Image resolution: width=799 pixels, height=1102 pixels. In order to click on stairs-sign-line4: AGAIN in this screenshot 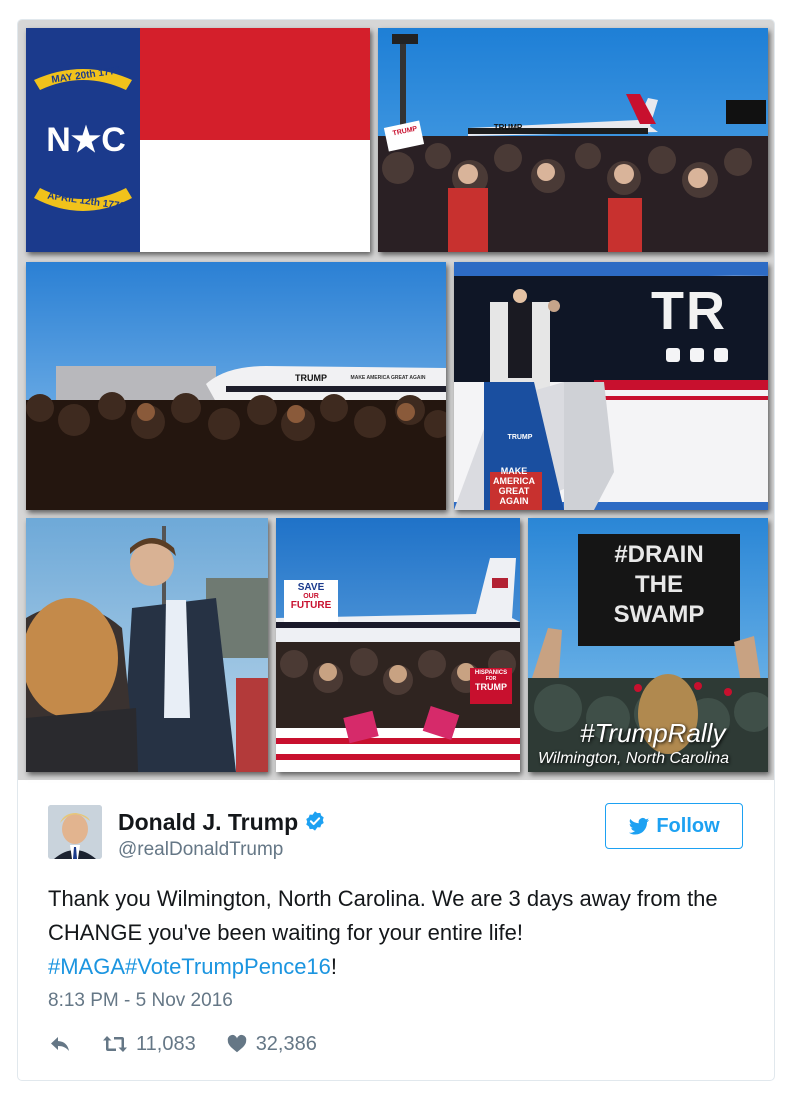, I will do `click(514, 501)`.